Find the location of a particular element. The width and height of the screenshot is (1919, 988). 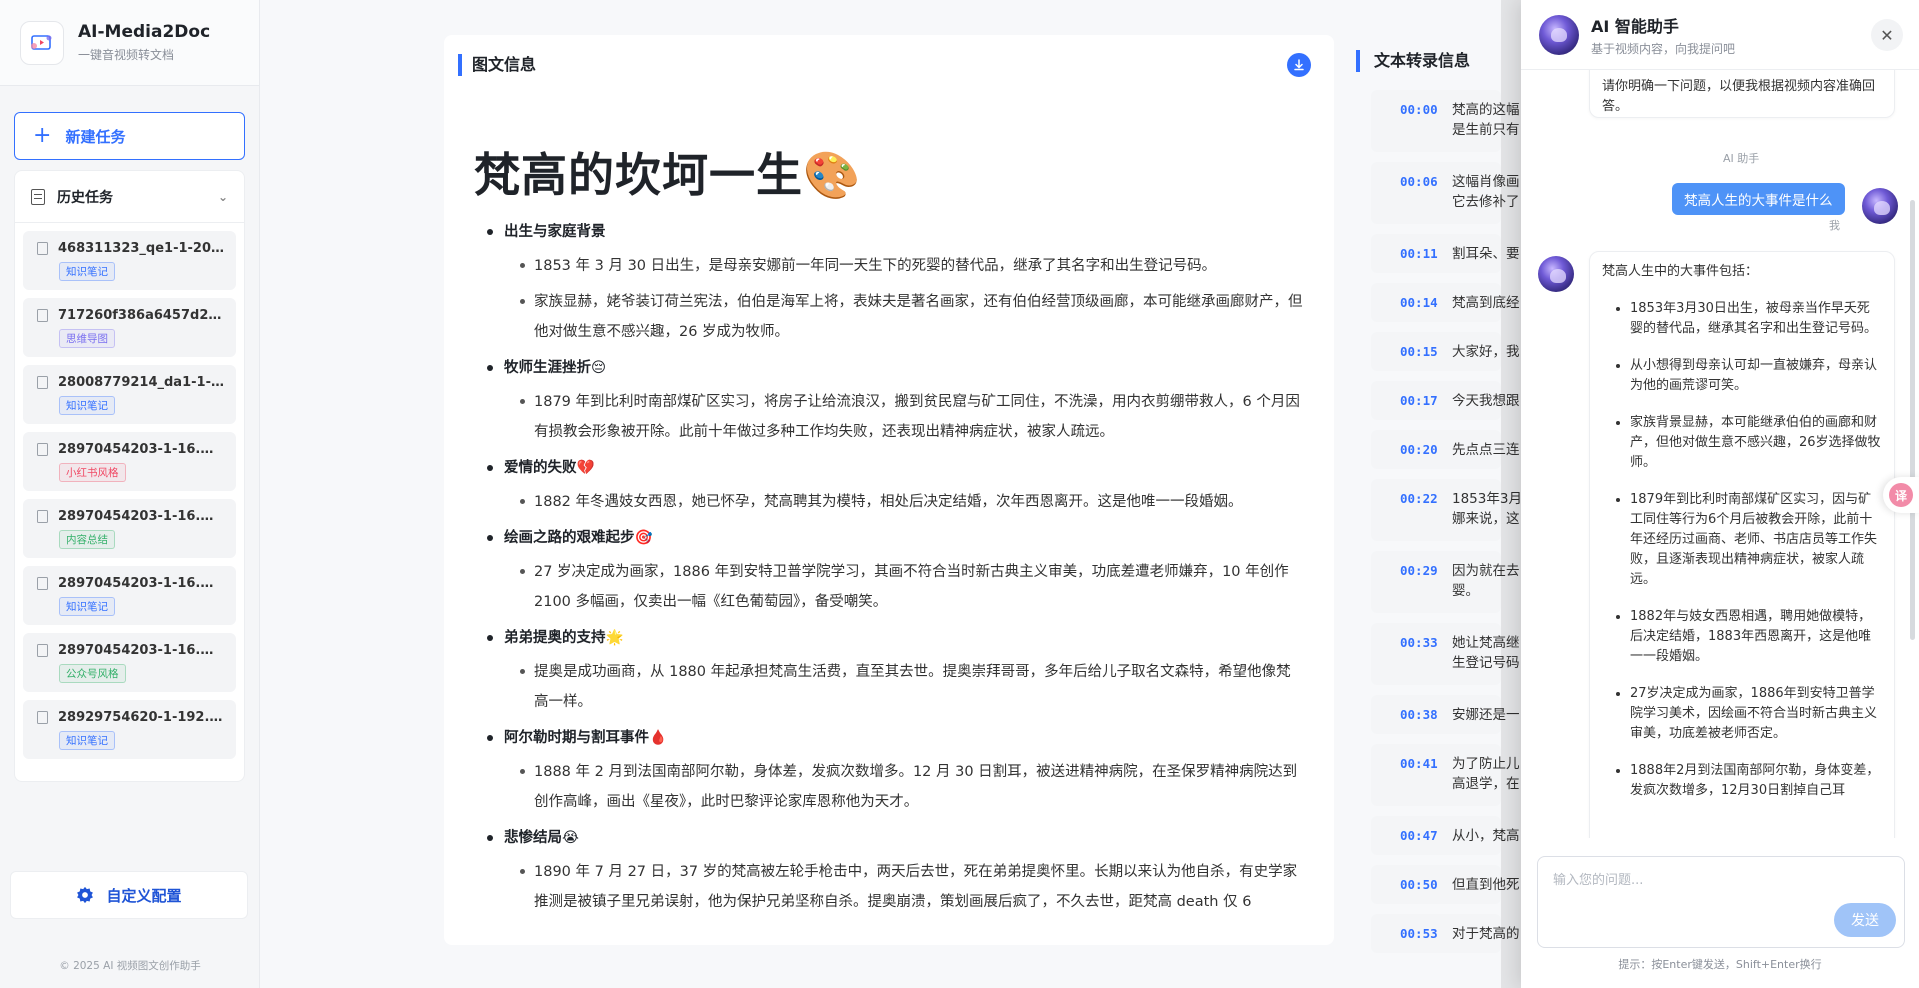

segment-timestamp: 00:00 is located at coordinates (1419, 109).